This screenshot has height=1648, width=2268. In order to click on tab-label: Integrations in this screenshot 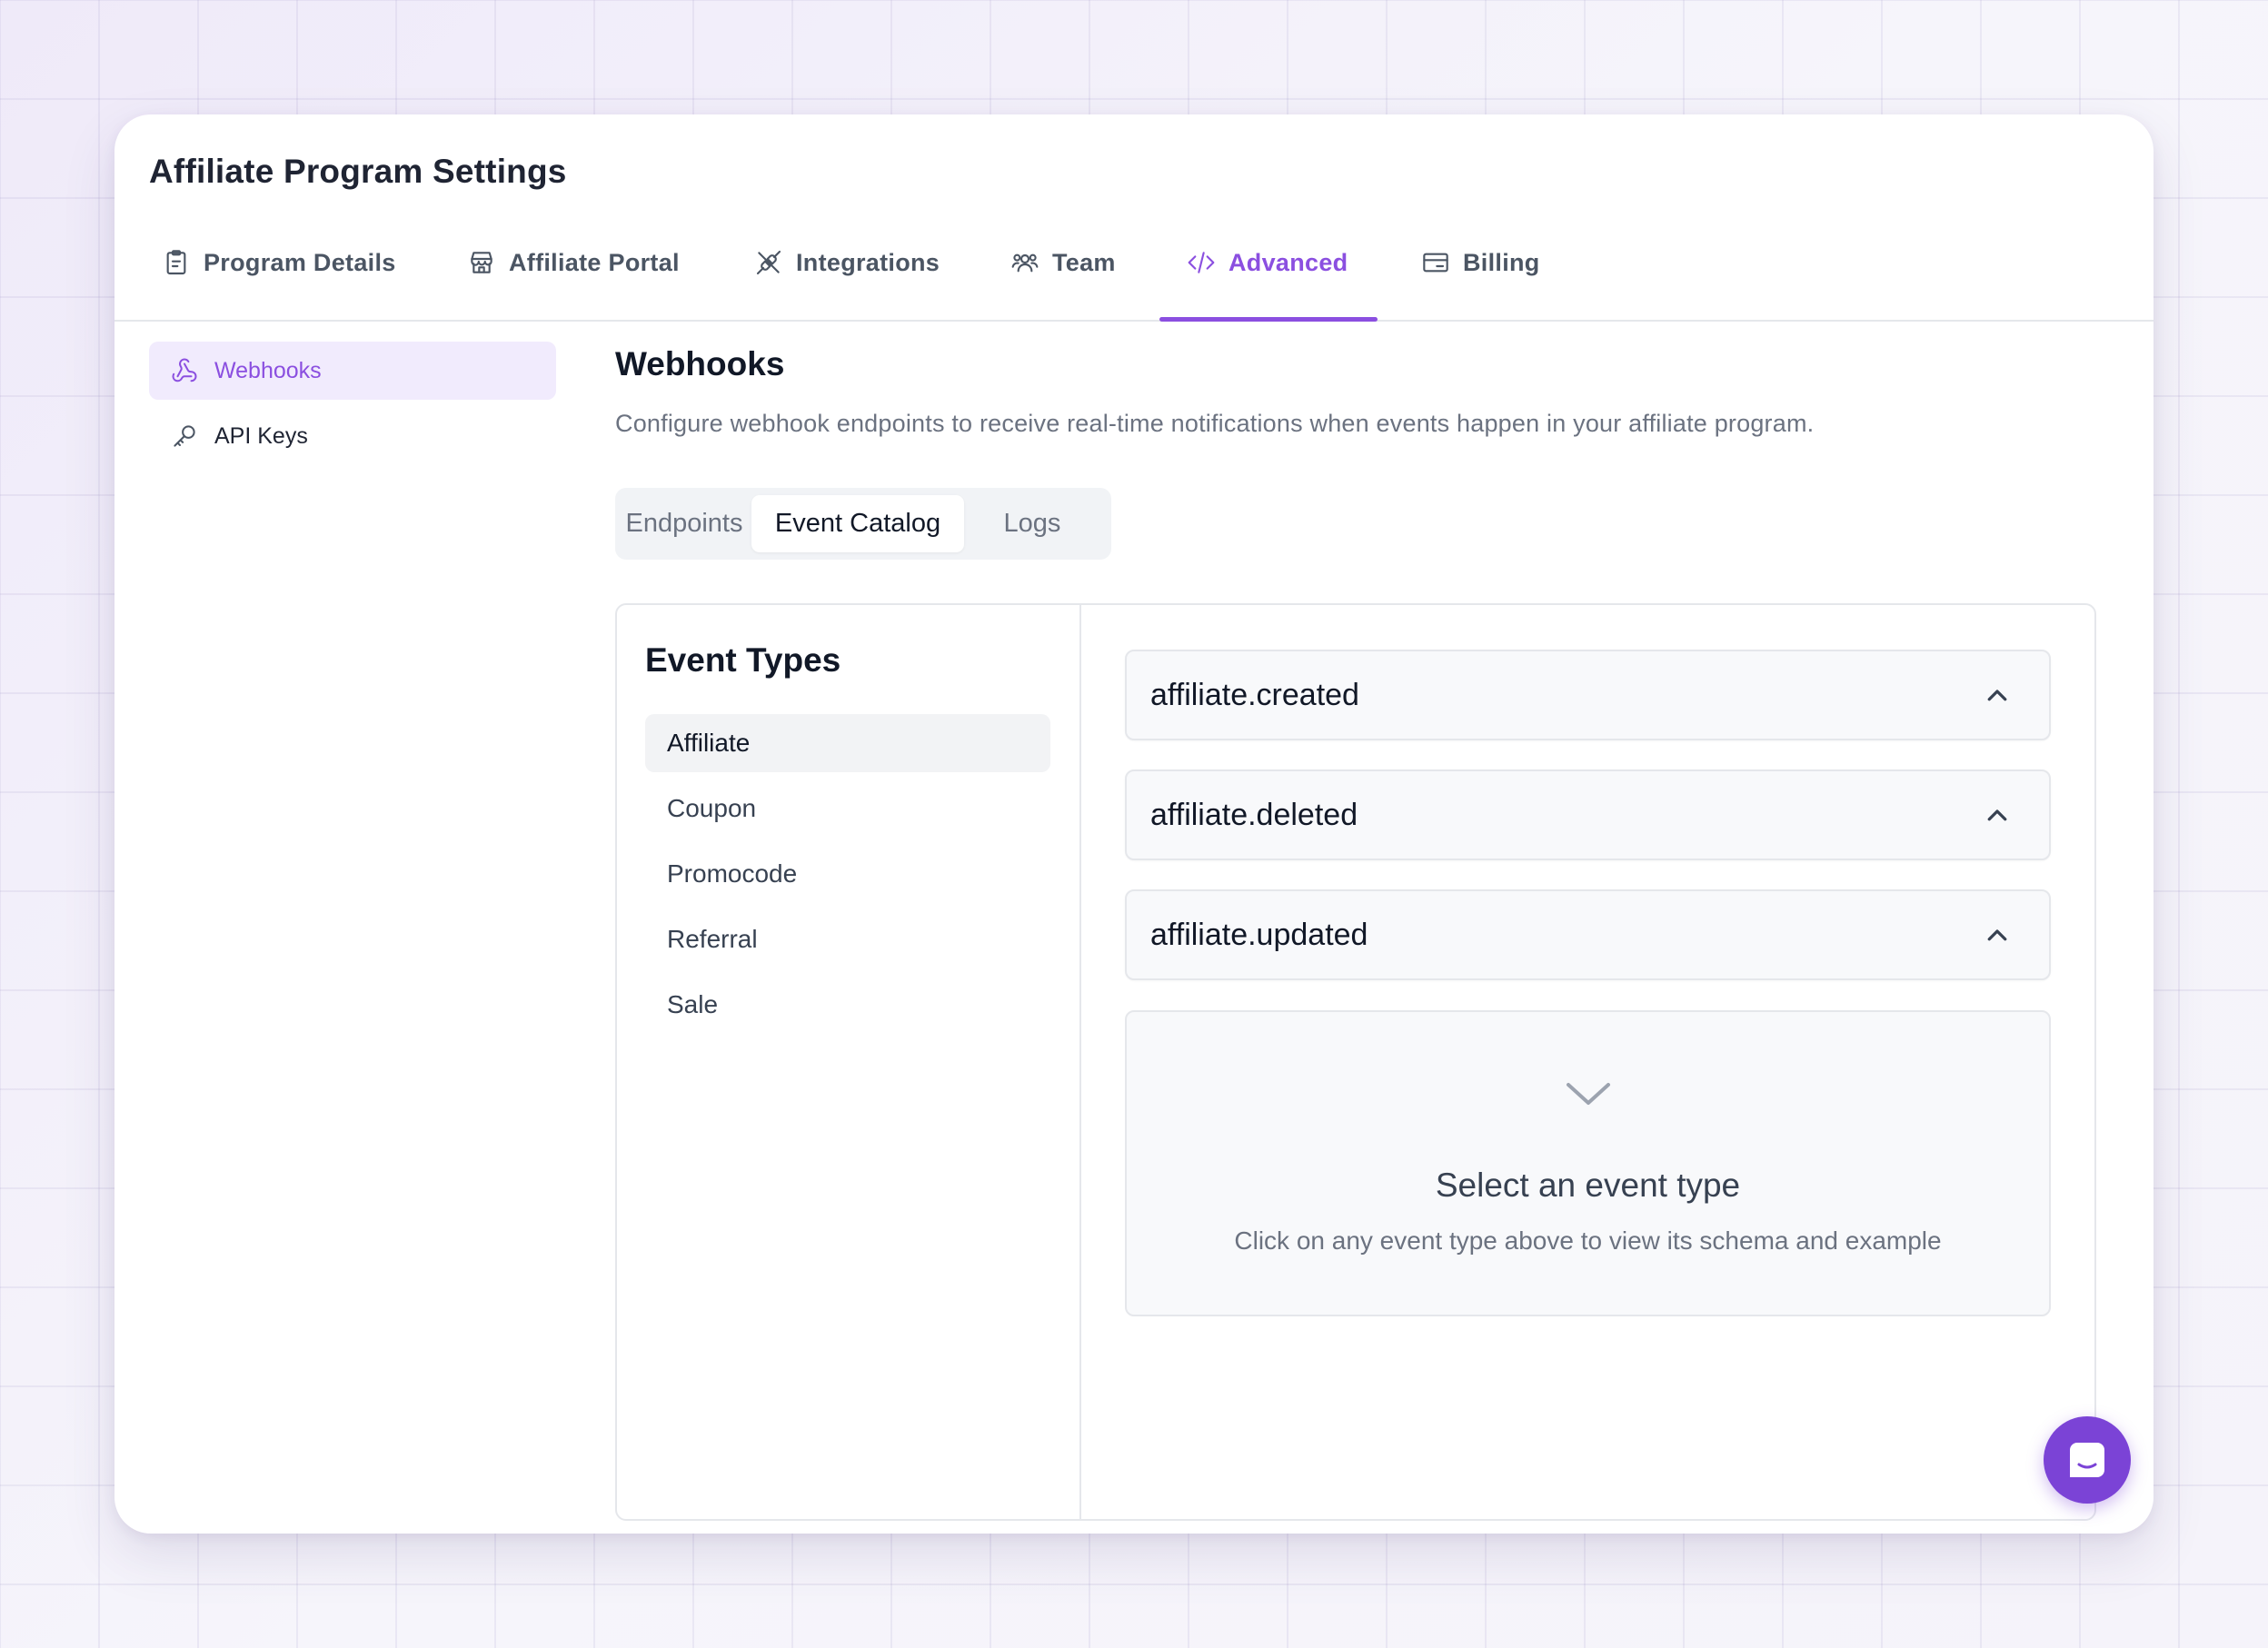, I will do `click(868, 262)`.